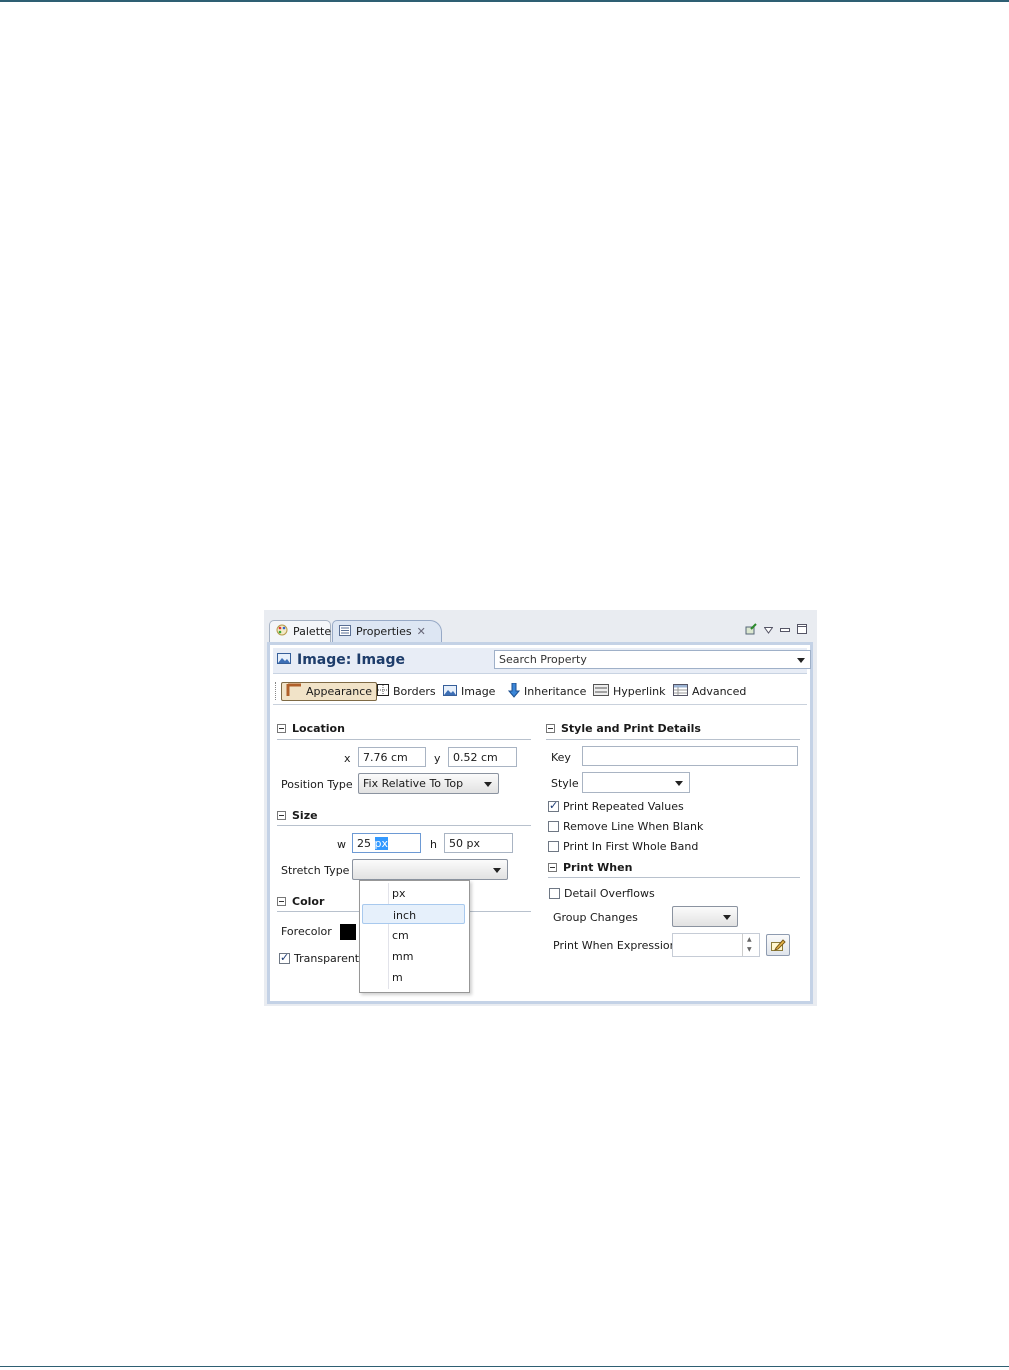  What do you see at coordinates (317, 784) in the screenshot?
I see `position-type-label: Position Type` at bounding box center [317, 784].